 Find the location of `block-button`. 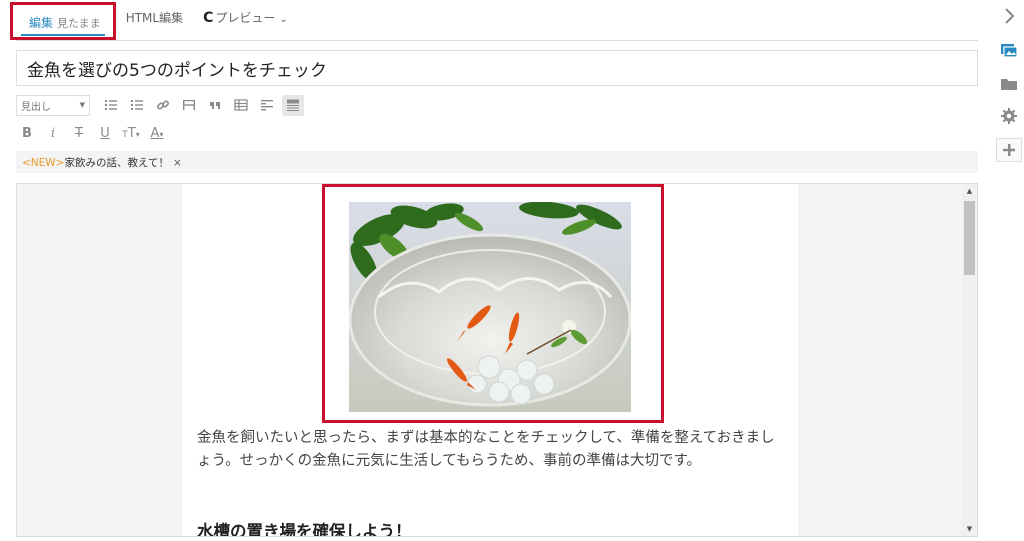

block-button is located at coordinates (293, 105).